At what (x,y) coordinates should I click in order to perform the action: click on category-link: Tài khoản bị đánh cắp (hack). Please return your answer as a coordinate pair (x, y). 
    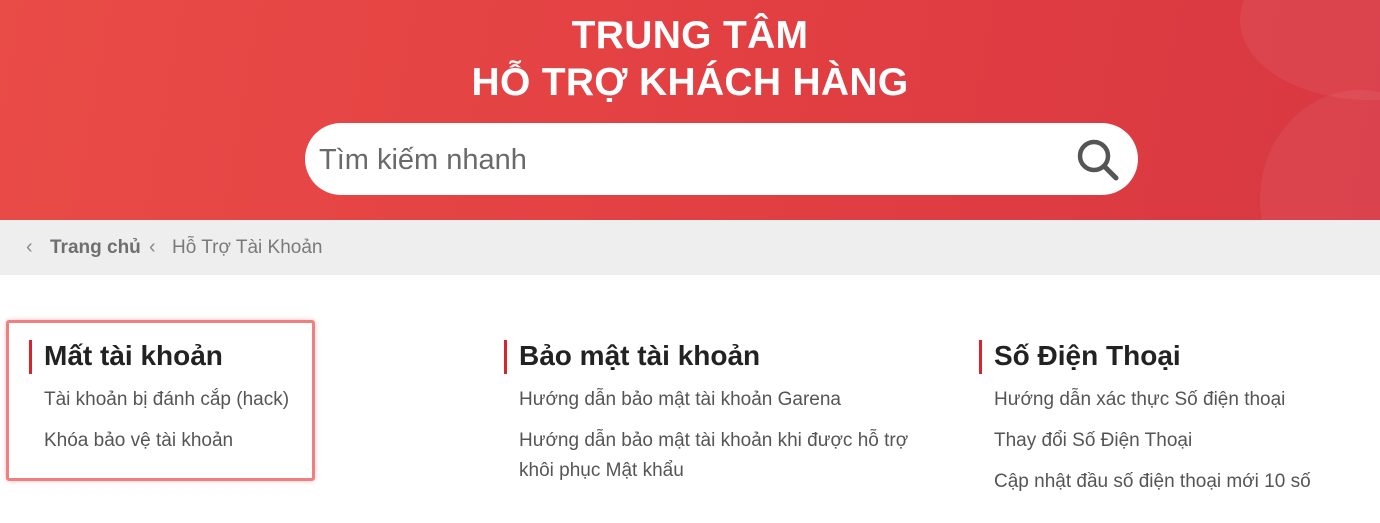
    Looking at the image, I should click on (246, 400).